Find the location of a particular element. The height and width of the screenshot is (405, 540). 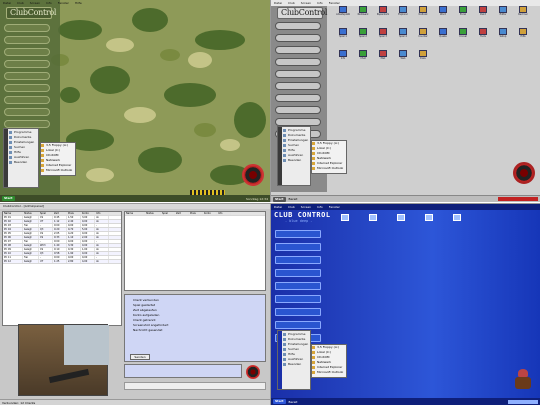

desktop-icon: Mail is located at coordinates (383, 58).